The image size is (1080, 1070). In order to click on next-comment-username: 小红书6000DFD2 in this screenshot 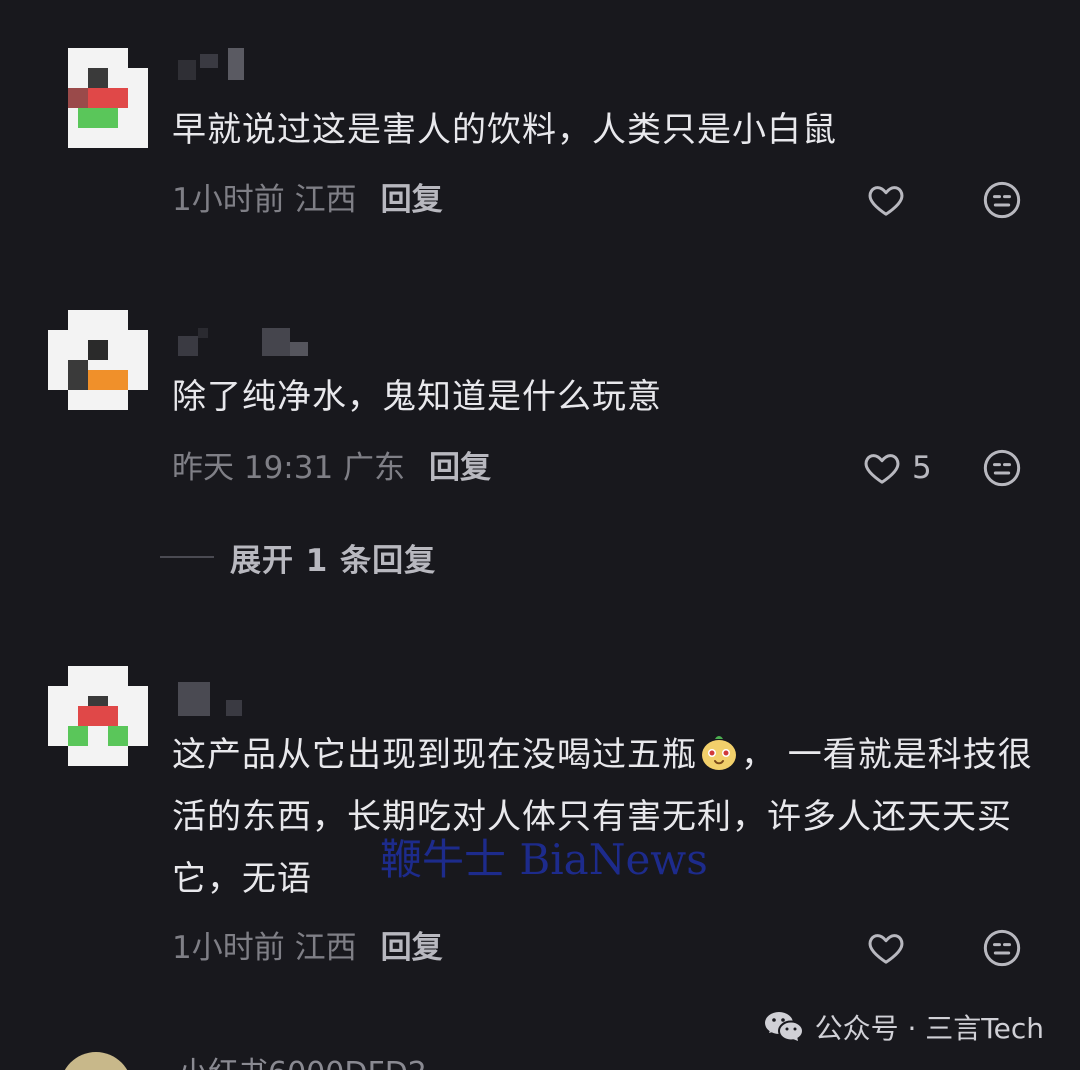, I will do `click(302, 1062)`.